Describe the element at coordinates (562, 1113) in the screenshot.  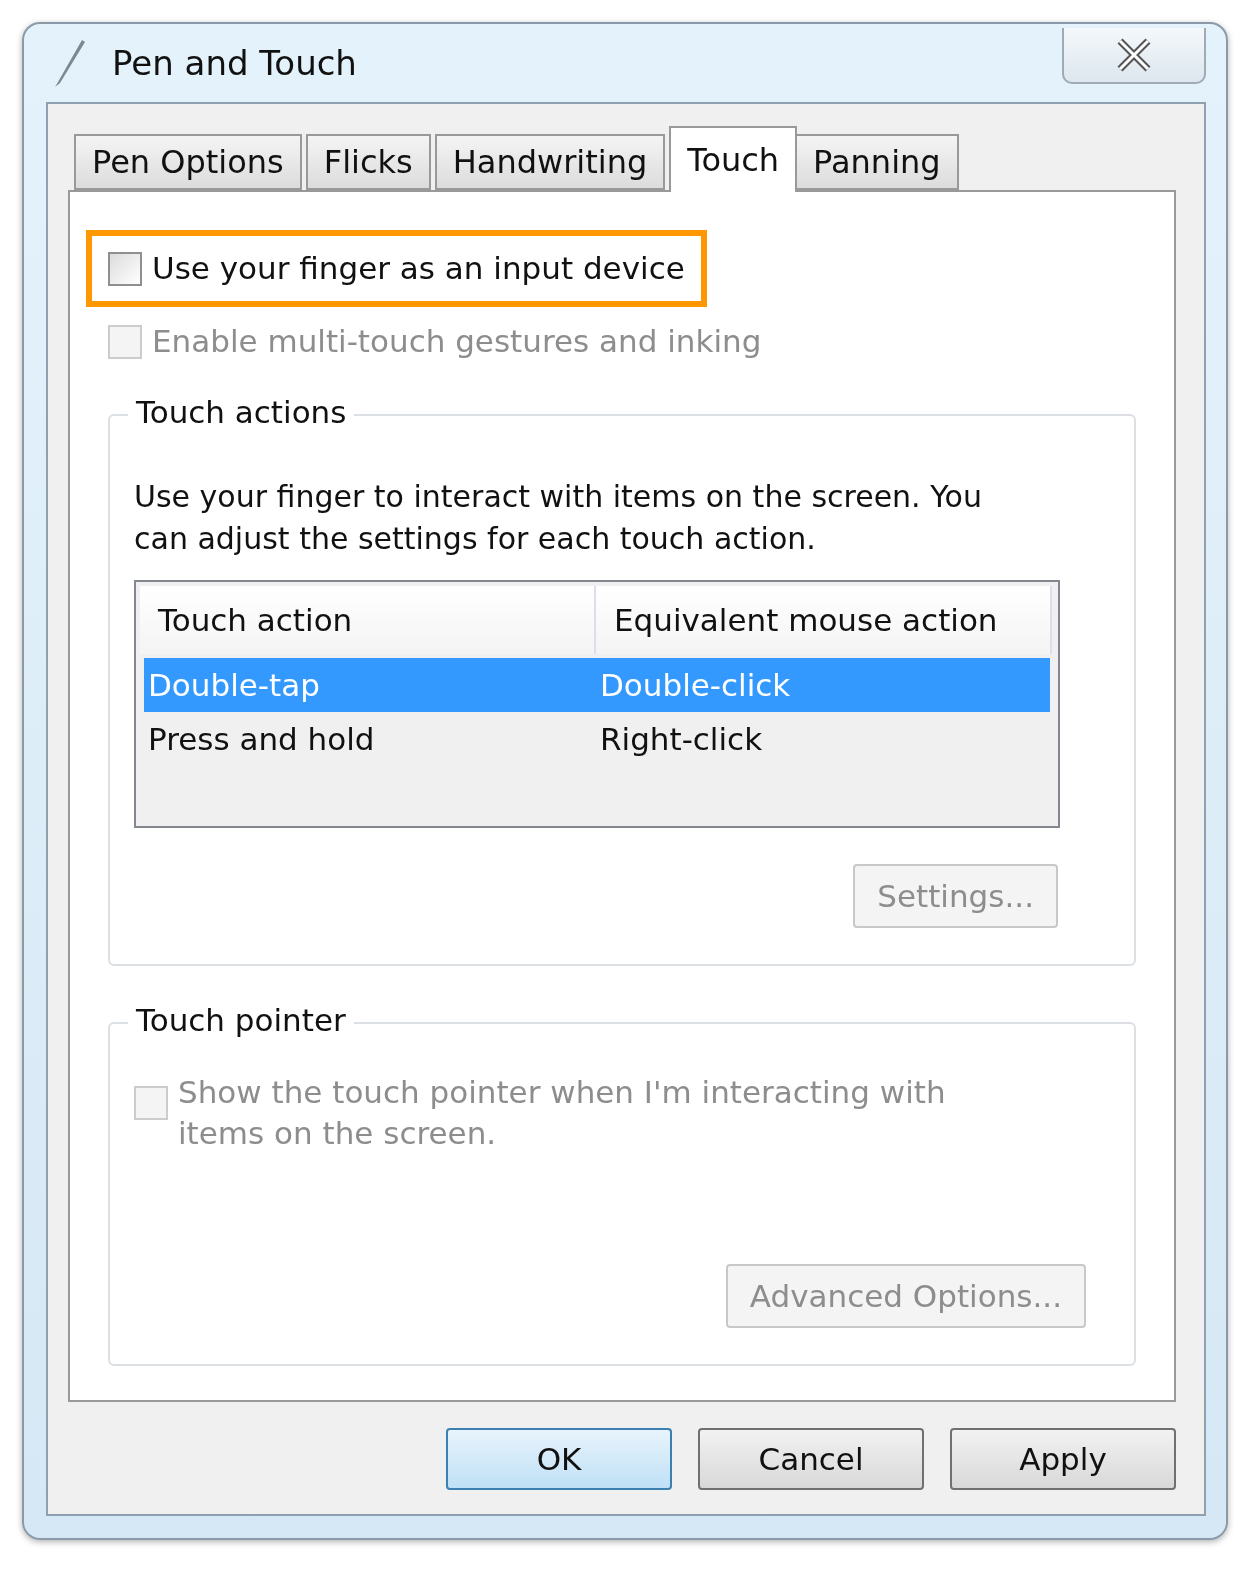
I see `checkbox-label: Show the touch pointer when I'm interacting with items on the screen.` at that location.